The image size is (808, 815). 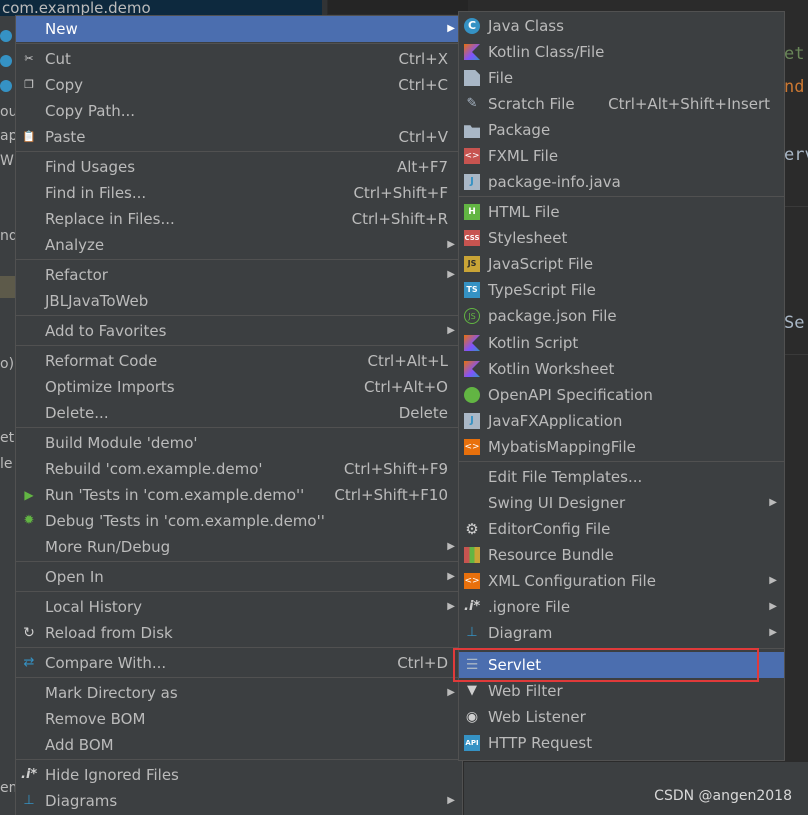 I want to click on menu-item-label: Rebuild 'com.example.demo', so click(x=154, y=469).